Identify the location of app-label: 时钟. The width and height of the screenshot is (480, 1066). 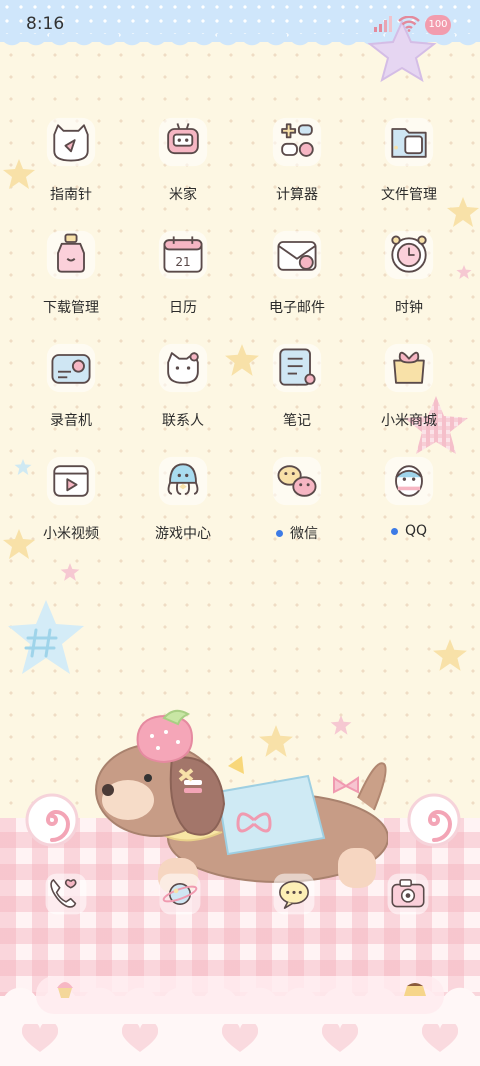
(409, 307).